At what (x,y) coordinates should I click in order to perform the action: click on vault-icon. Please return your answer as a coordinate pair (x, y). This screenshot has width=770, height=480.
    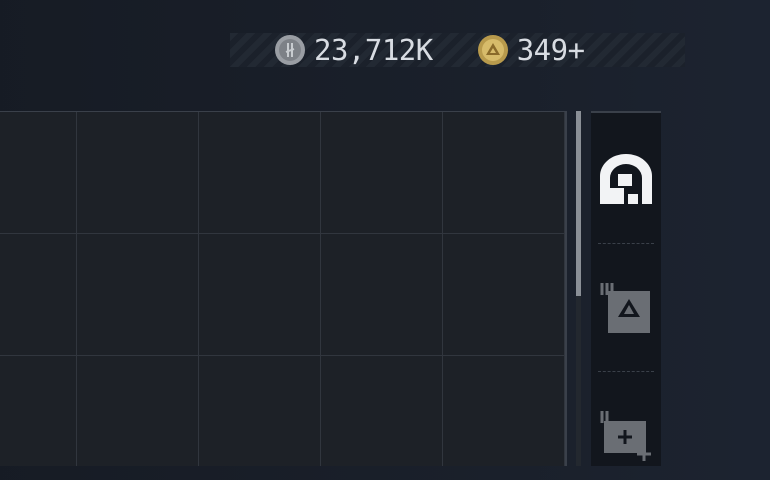
    Looking at the image, I should click on (626, 179).